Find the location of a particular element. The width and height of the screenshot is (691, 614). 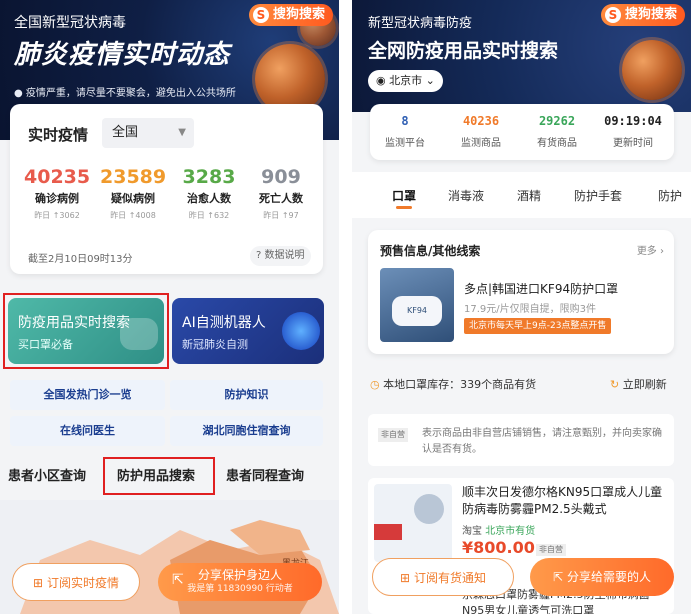

subscribe-button: ⊞ 订阅实时疫情 is located at coordinates (76, 582).